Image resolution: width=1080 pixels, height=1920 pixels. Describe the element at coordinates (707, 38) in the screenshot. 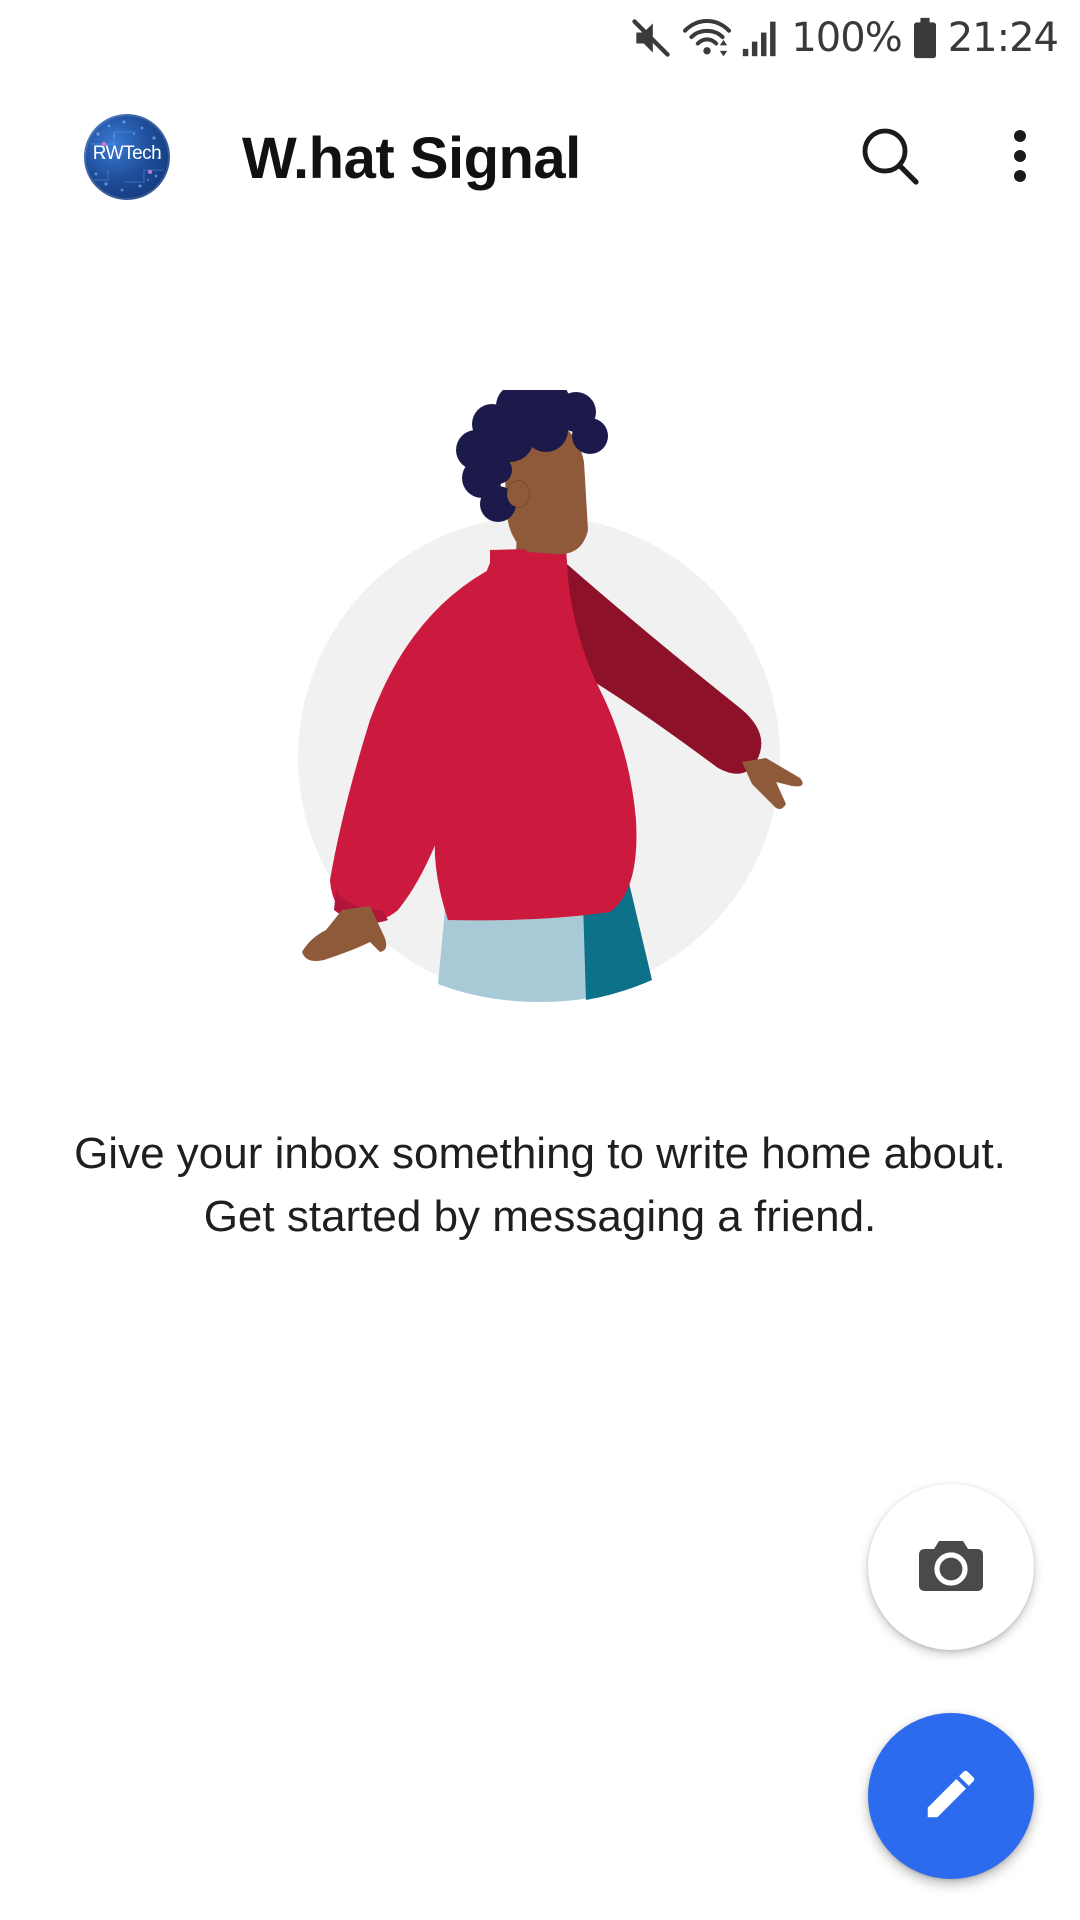

I see `wifi-icon` at that location.